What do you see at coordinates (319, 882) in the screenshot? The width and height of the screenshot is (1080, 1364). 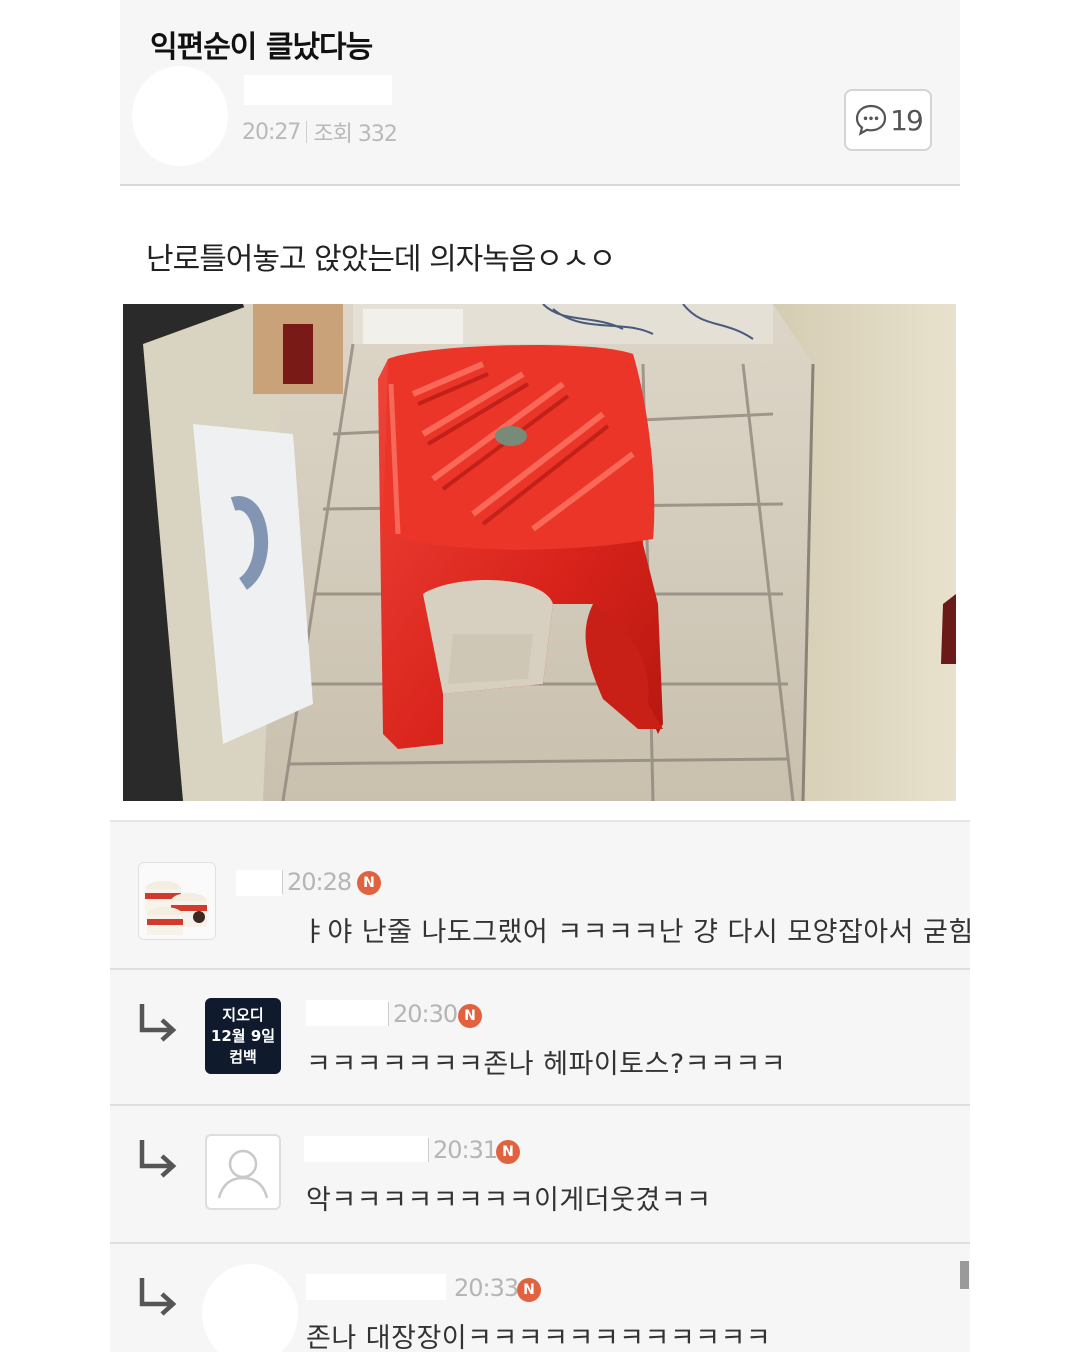 I see `comment-time-text: 20:28` at bounding box center [319, 882].